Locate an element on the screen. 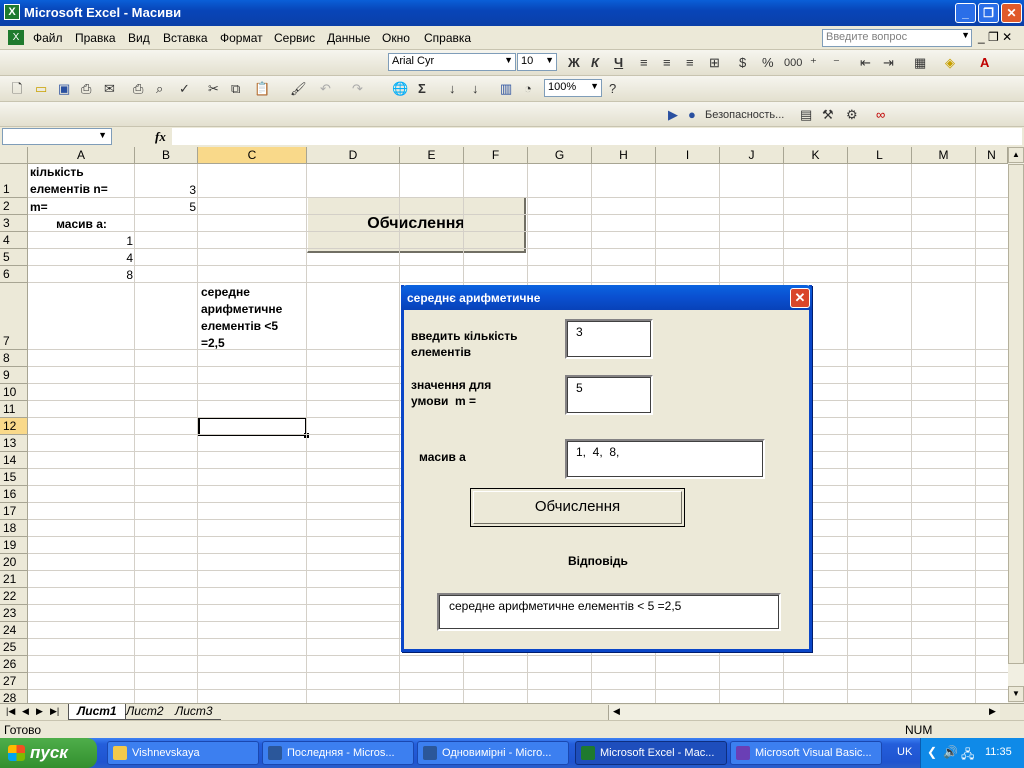 This screenshot has width=1024, height=768. row-header-28: 28 is located at coordinates (14, 696).